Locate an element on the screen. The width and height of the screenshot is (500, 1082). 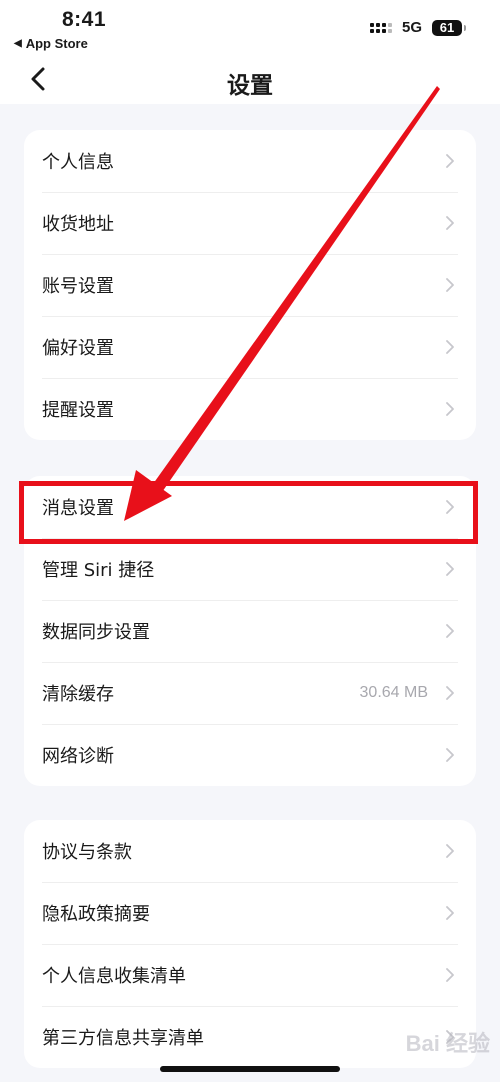
settings-row-network-diagnostics: 网络诊断 is located at coordinates (250, 755).